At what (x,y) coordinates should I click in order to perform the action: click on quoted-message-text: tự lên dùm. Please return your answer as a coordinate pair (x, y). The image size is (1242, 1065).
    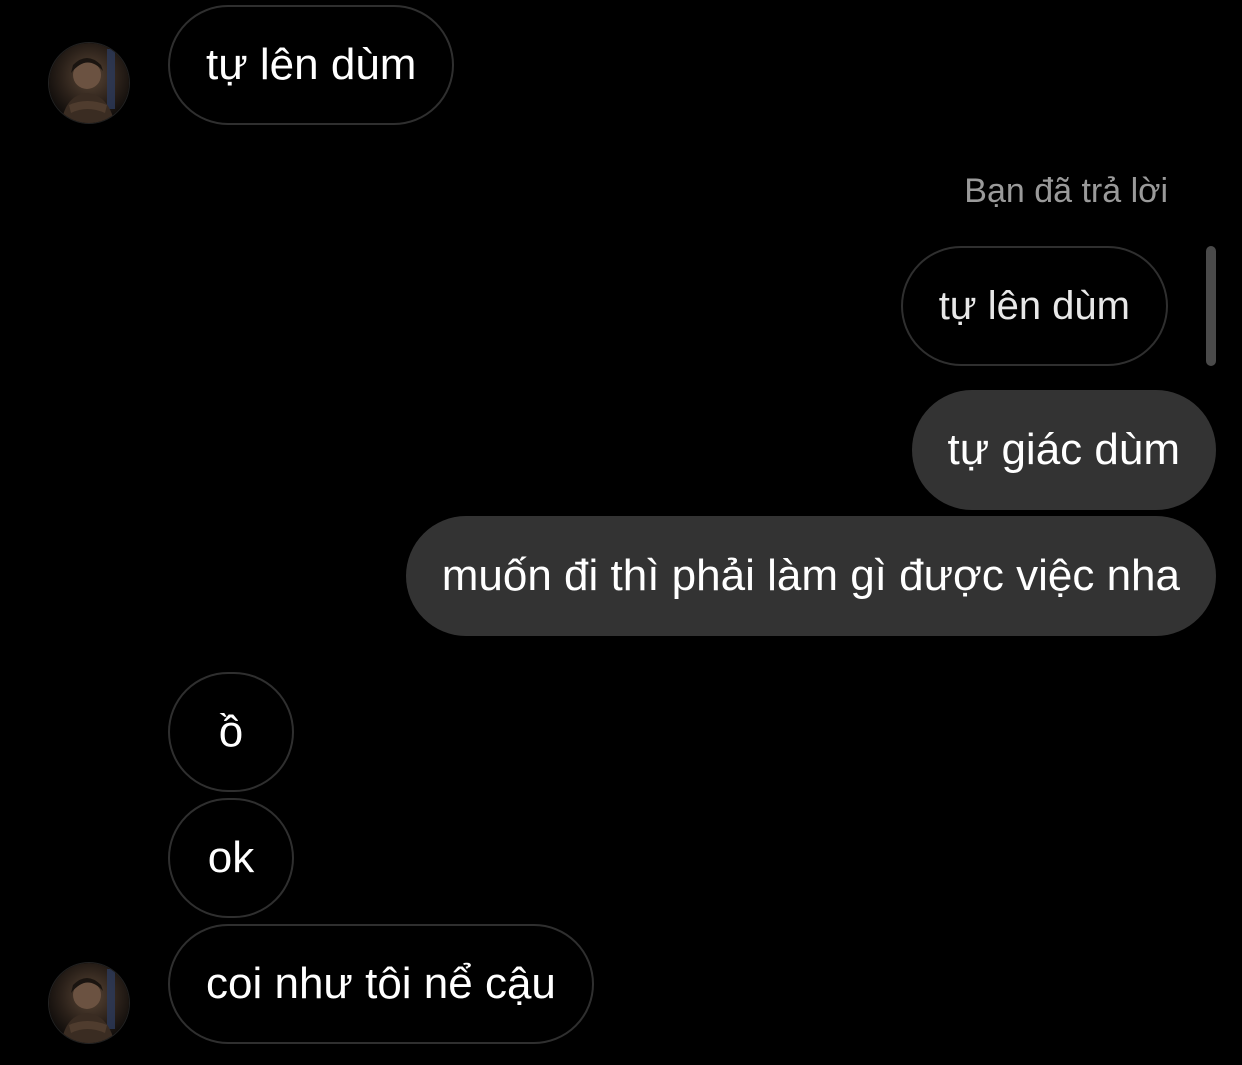
    Looking at the image, I should click on (1034, 306).